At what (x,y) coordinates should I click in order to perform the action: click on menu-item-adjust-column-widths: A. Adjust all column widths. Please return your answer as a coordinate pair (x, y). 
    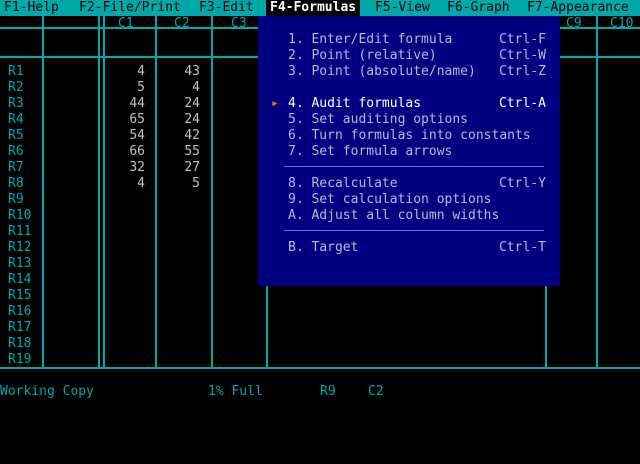
    Looking at the image, I should click on (393, 216).